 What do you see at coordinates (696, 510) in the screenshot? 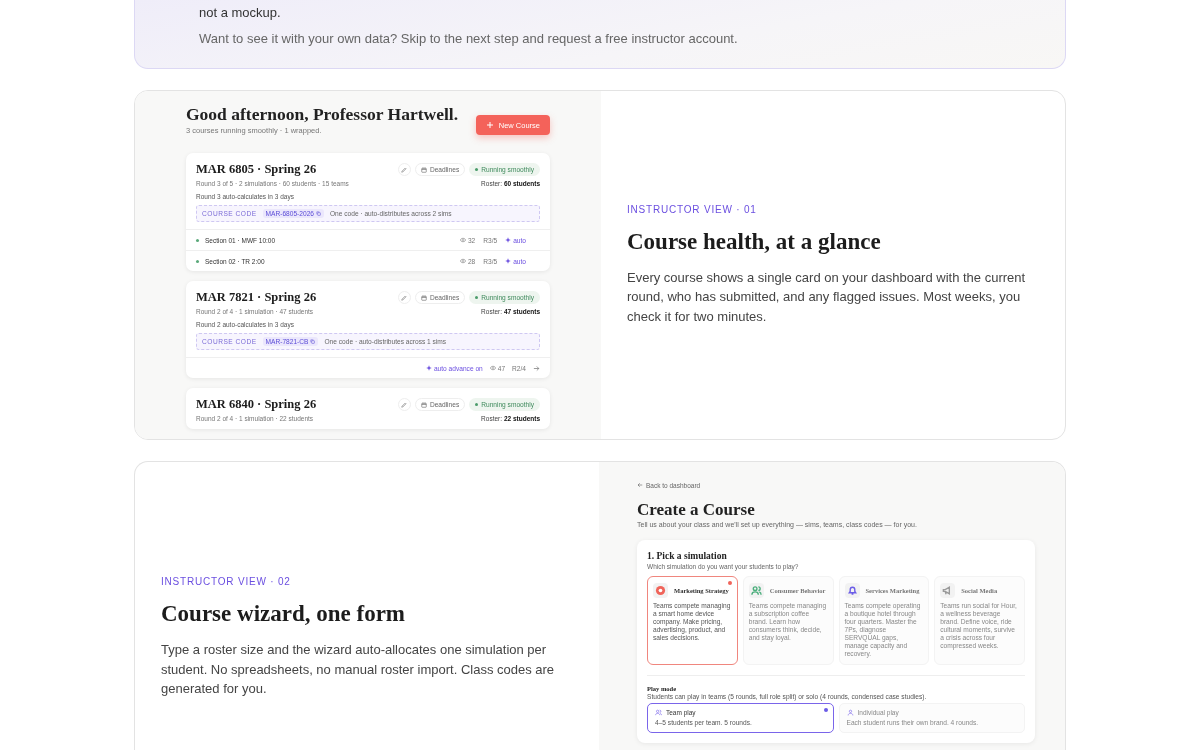
I see `page-title: Create a Course` at bounding box center [696, 510].